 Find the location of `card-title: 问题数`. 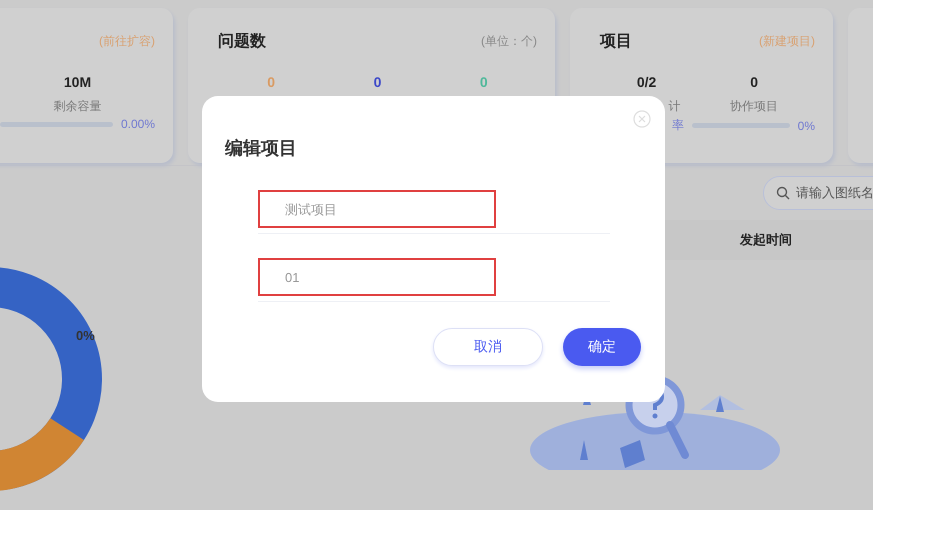

card-title: 问题数 is located at coordinates (242, 42).